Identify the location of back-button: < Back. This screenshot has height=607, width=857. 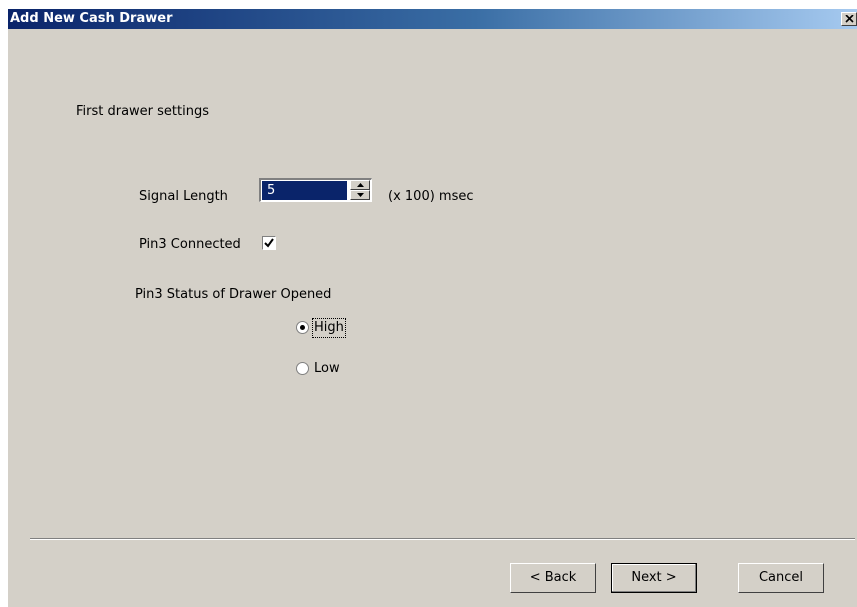
(553, 578).